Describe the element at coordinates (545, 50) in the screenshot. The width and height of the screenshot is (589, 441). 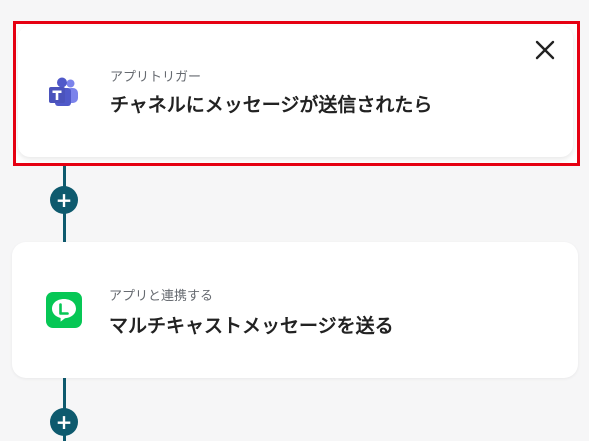
I see `close-icon` at that location.